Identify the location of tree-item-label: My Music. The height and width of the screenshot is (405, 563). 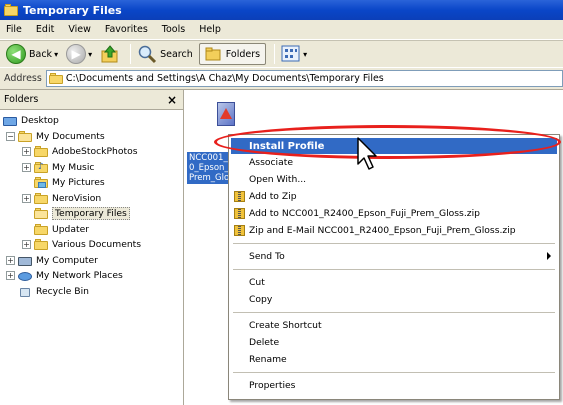
(73, 167).